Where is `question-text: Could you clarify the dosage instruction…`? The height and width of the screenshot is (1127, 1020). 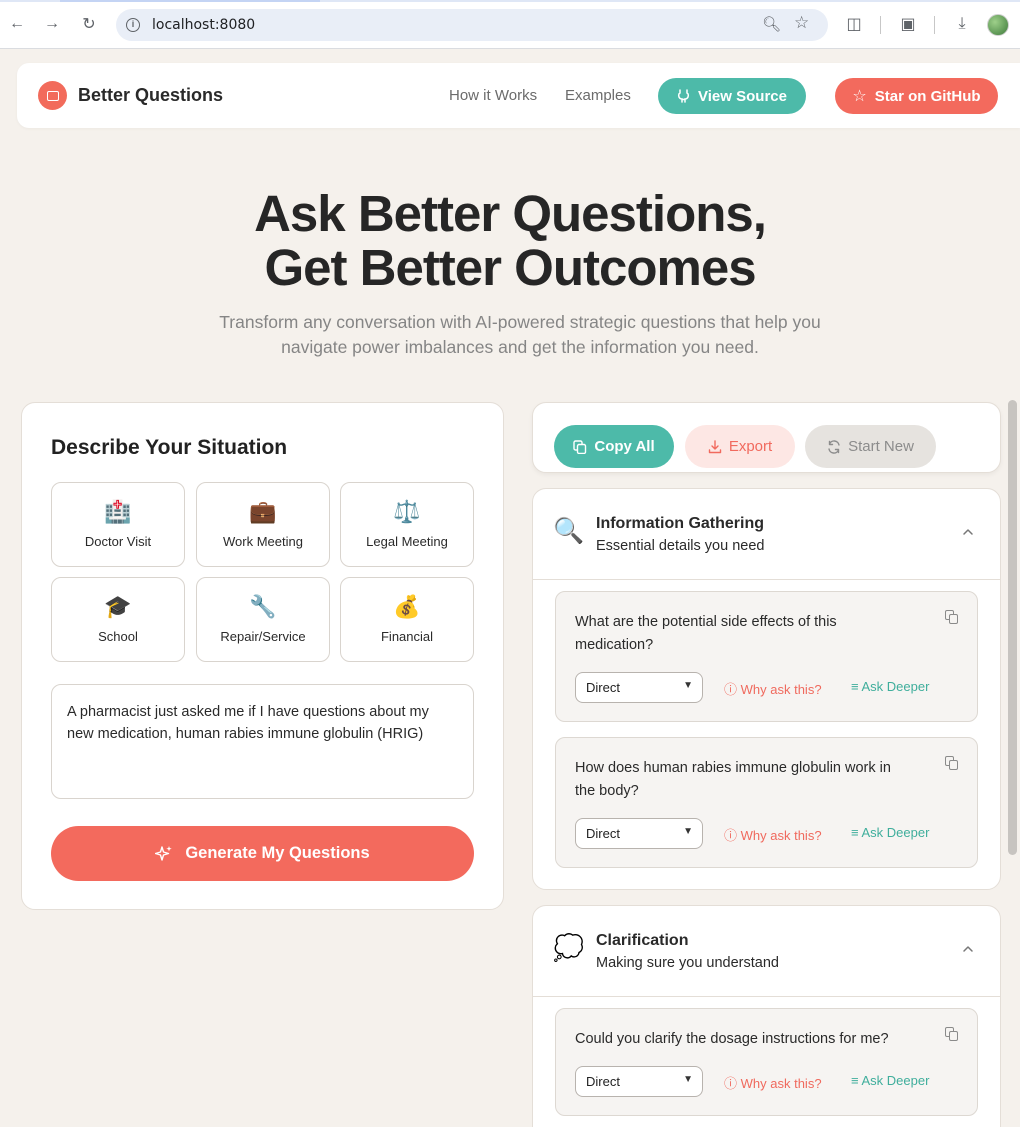
question-text: Could you clarify the dosage instruction… is located at coordinates (732, 1039).